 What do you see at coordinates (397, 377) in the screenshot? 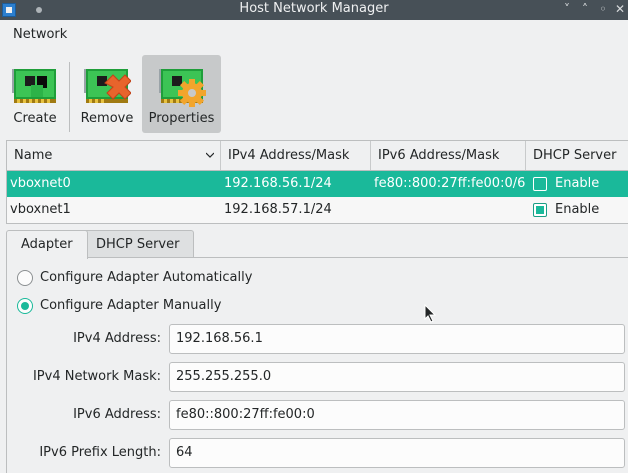
I see `ipv4-mask-field: 255.255.255.0` at bounding box center [397, 377].